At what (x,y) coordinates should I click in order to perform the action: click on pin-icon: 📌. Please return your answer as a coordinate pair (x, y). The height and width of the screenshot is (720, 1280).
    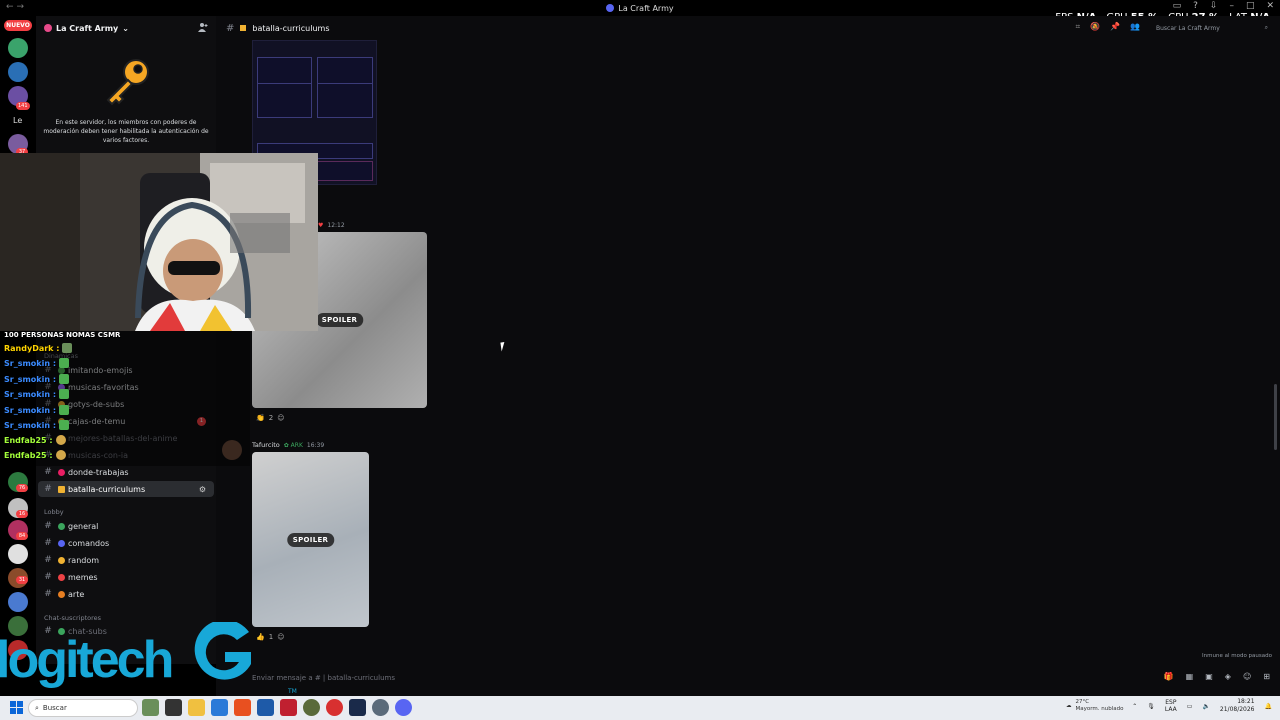
    Looking at the image, I should click on (1115, 27).